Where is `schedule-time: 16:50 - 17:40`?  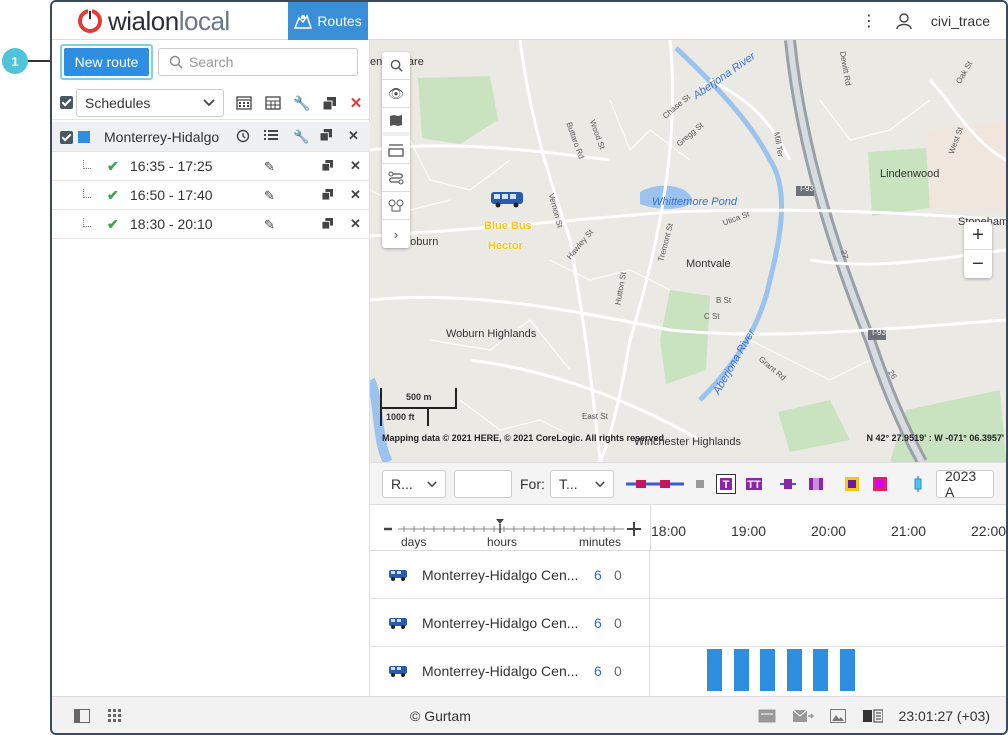 schedule-time: 16:50 - 17:40 is located at coordinates (171, 195).